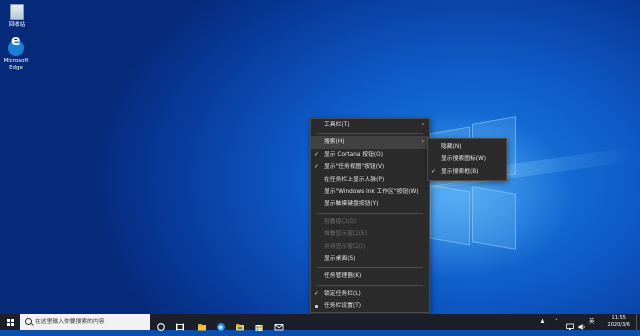 This screenshot has width=640, height=336. I want to click on menu-item-show-cortana: ✓ 显示 Cortana 按钮(O), so click(370, 155).